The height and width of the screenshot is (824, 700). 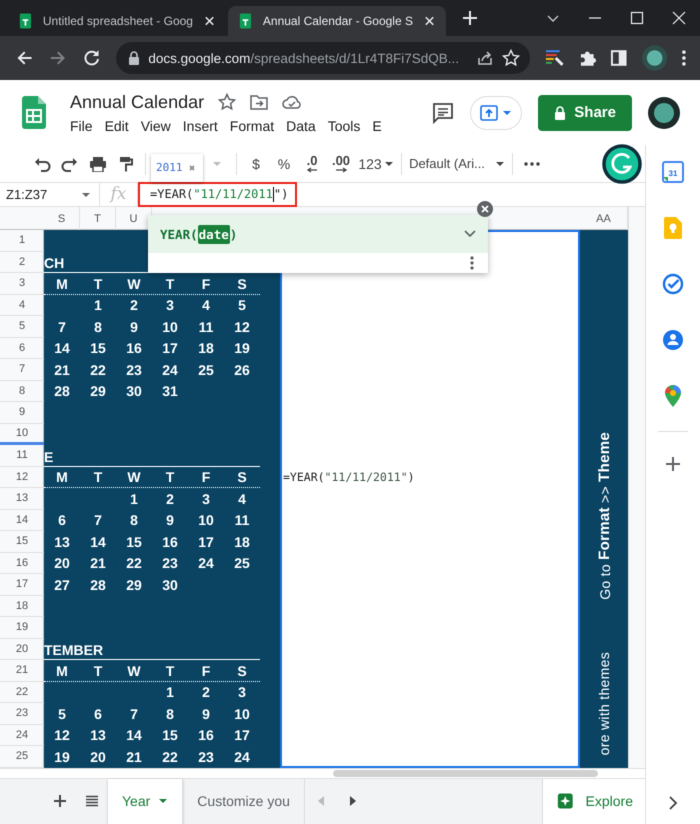 I want to click on sheet-tab: Customize you, so click(x=244, y=801).